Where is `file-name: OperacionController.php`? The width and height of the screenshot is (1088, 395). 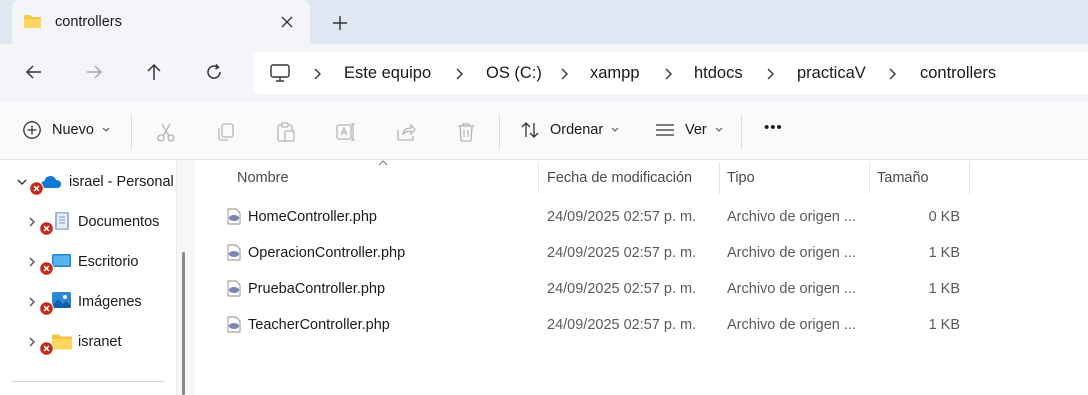
file-name: OperacionController.php is located at coordinates (327, 253).